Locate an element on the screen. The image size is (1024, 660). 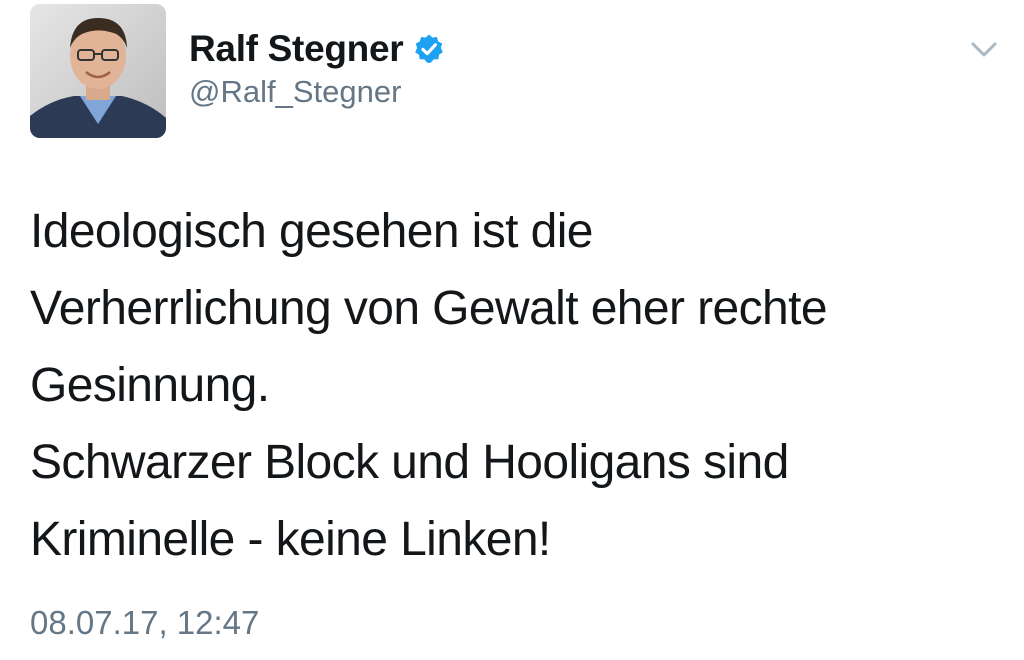
verified-badge-icon is located at coordinates (429, 49).